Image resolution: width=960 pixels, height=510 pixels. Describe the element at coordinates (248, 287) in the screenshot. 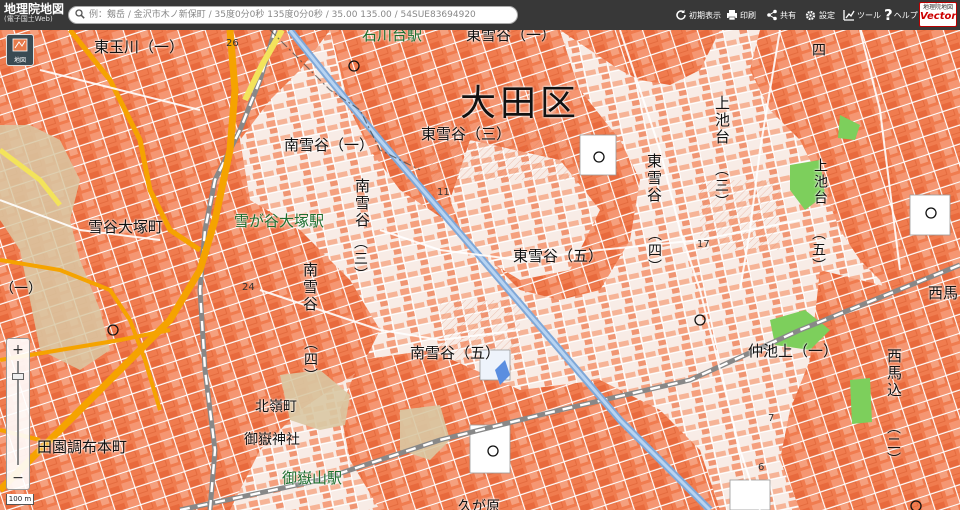

I see `elevation-24: 24` at that location.